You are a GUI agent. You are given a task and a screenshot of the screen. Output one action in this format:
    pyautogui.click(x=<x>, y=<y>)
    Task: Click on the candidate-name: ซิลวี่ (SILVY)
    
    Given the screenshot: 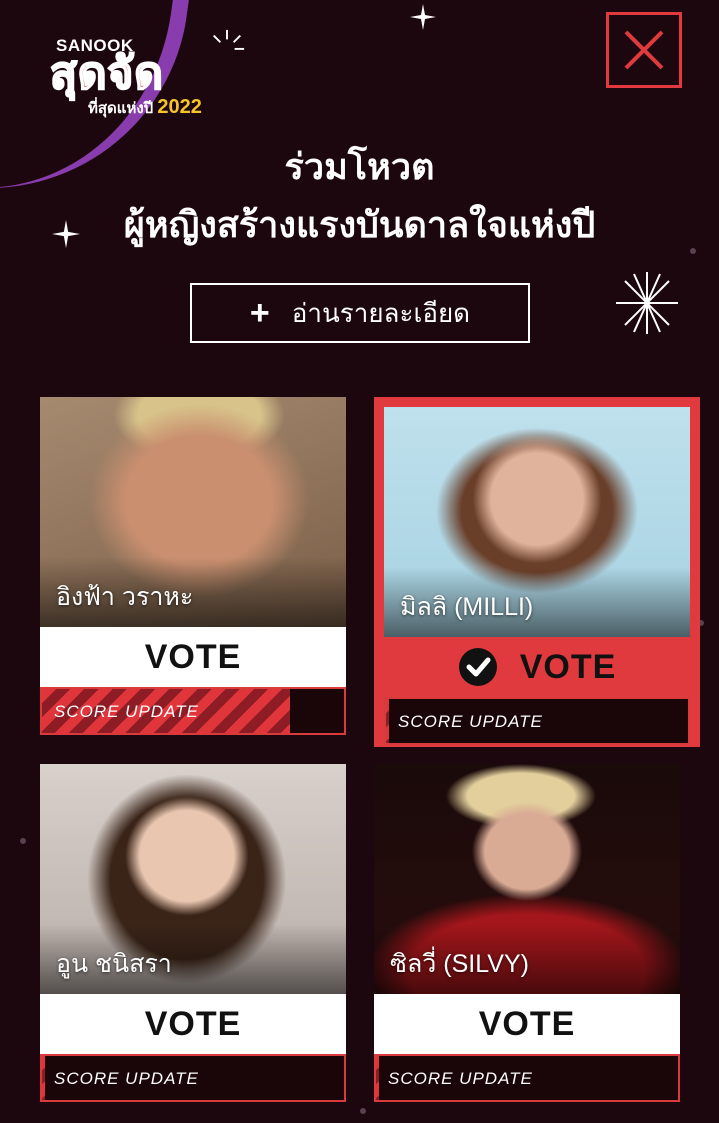 What is the action you would take?
    pyautogui.click(x=459, y=964)
    